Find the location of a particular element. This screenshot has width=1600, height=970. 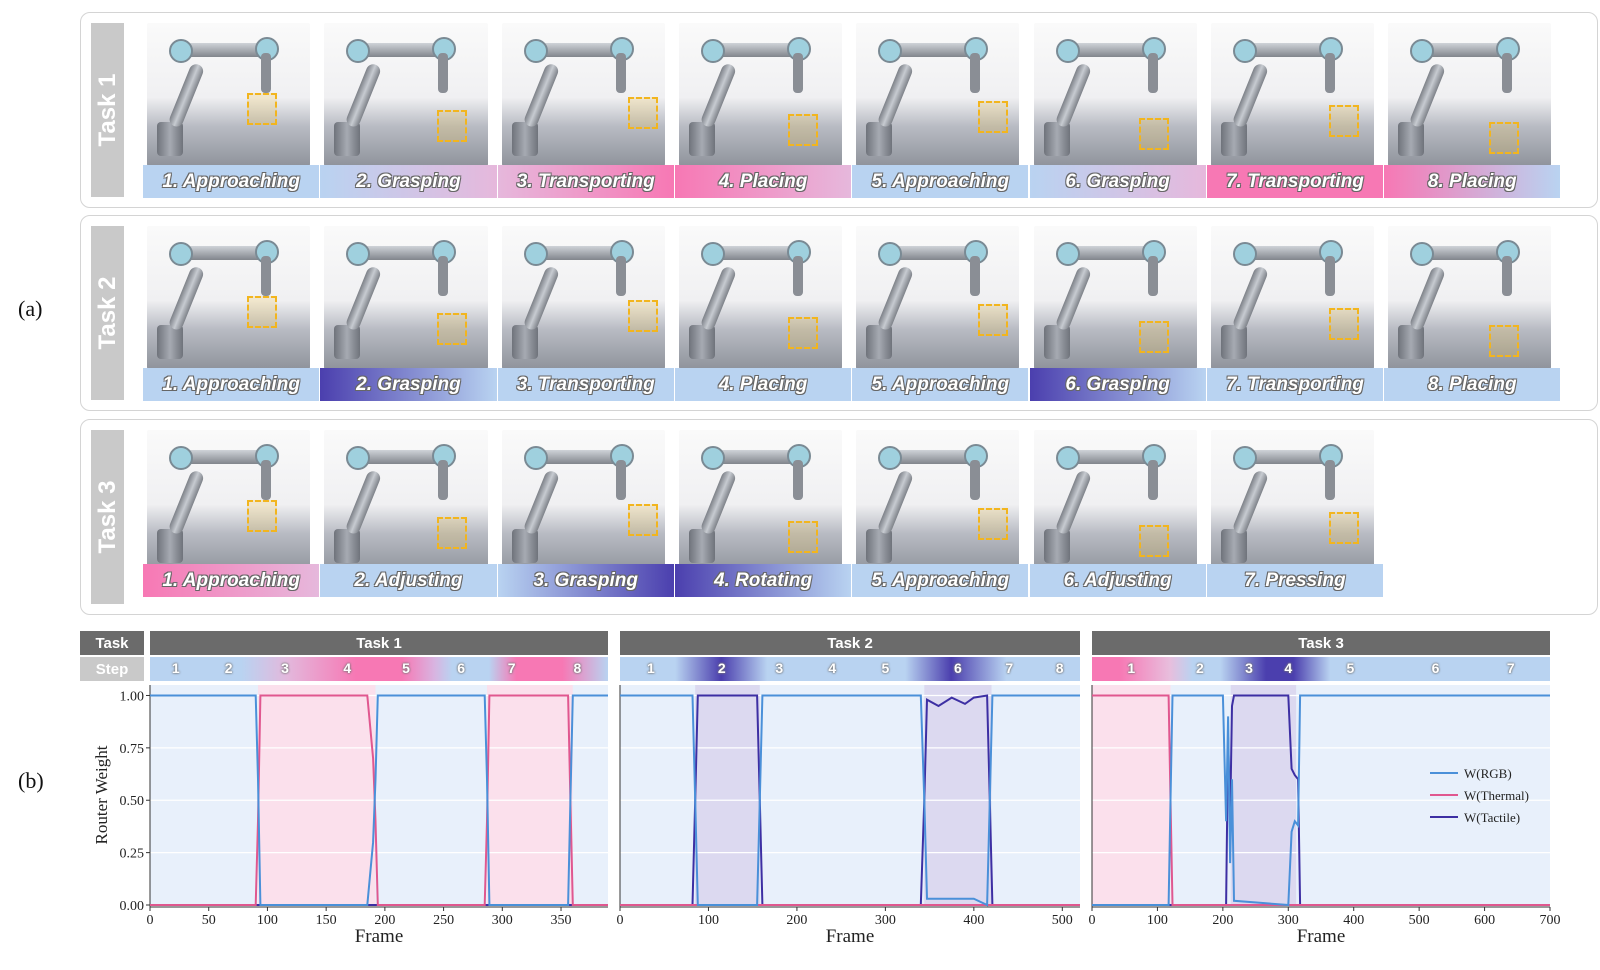

step-label: 6. Grasping is located at coordinates (1118, 181).